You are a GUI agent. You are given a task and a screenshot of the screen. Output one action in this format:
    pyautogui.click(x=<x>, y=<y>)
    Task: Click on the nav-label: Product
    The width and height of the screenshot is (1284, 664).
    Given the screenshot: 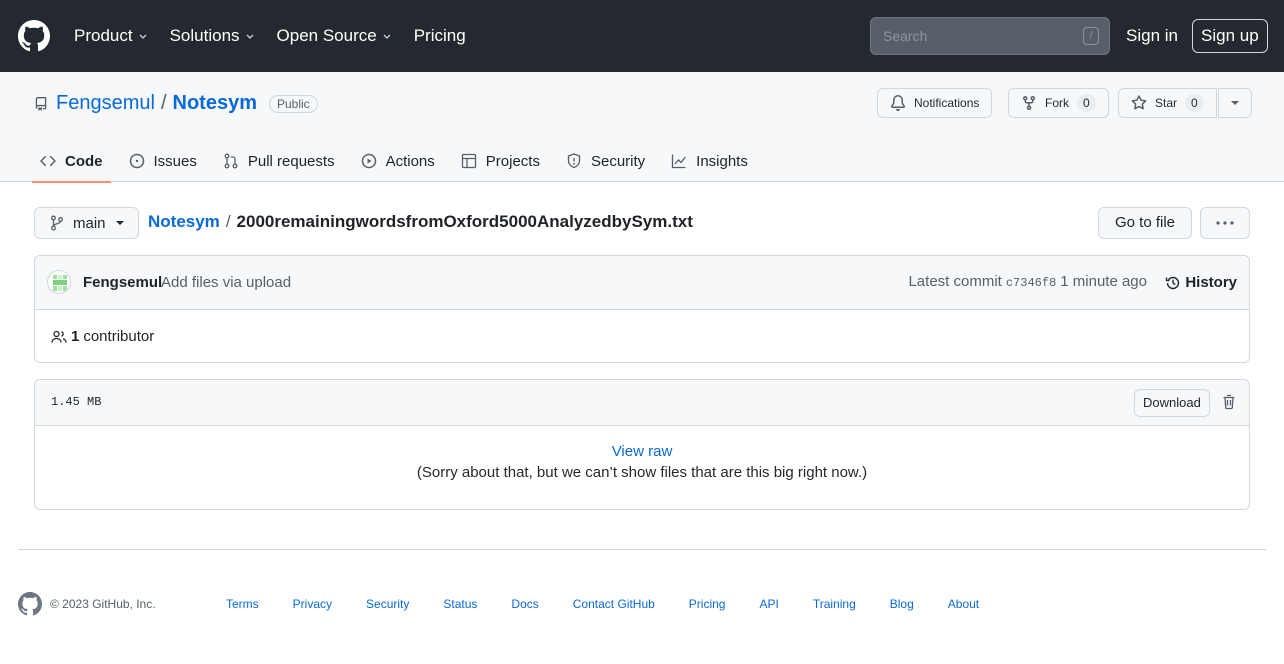 What is the action you would take?
    pyautogui.click(x=103, y=35)
    